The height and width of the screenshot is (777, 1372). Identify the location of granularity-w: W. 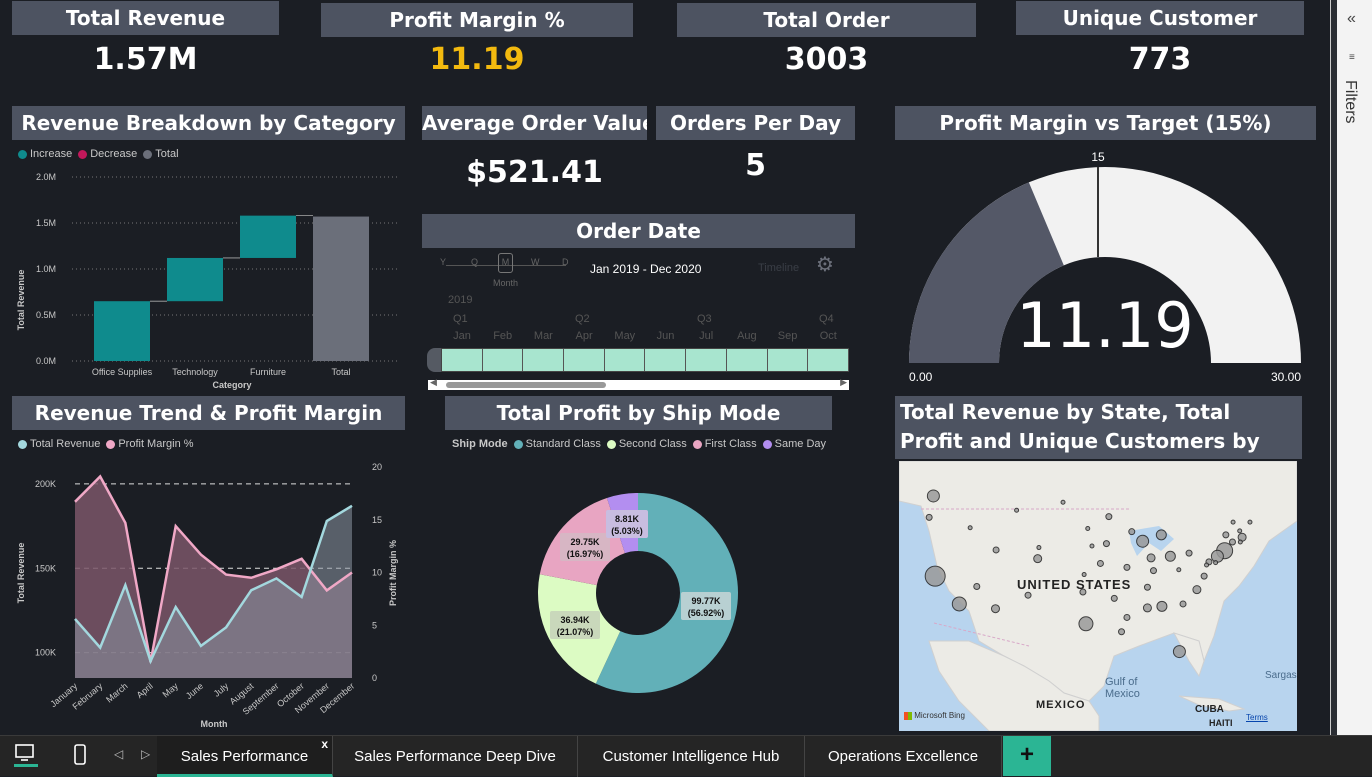
(535, 262).